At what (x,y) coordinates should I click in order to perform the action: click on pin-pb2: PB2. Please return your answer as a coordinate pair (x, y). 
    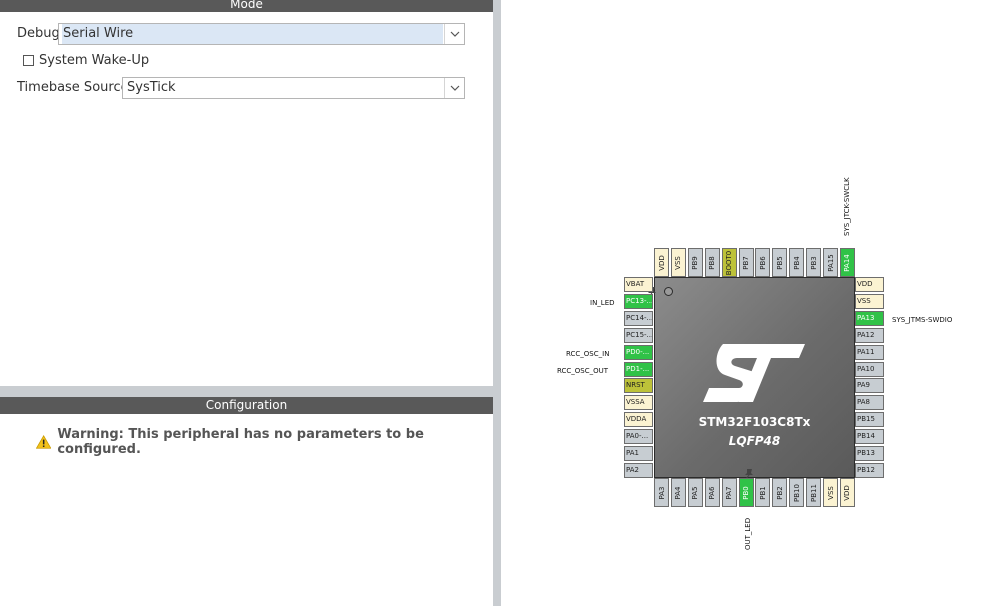
    Looking at the image, I should click on (780, 492).